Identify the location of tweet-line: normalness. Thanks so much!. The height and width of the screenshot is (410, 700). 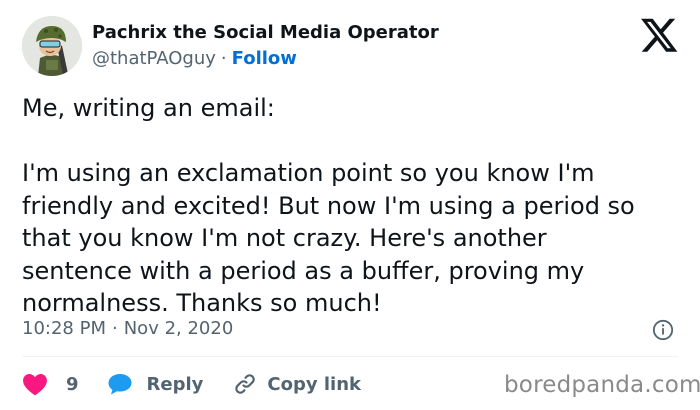
(202, 303).